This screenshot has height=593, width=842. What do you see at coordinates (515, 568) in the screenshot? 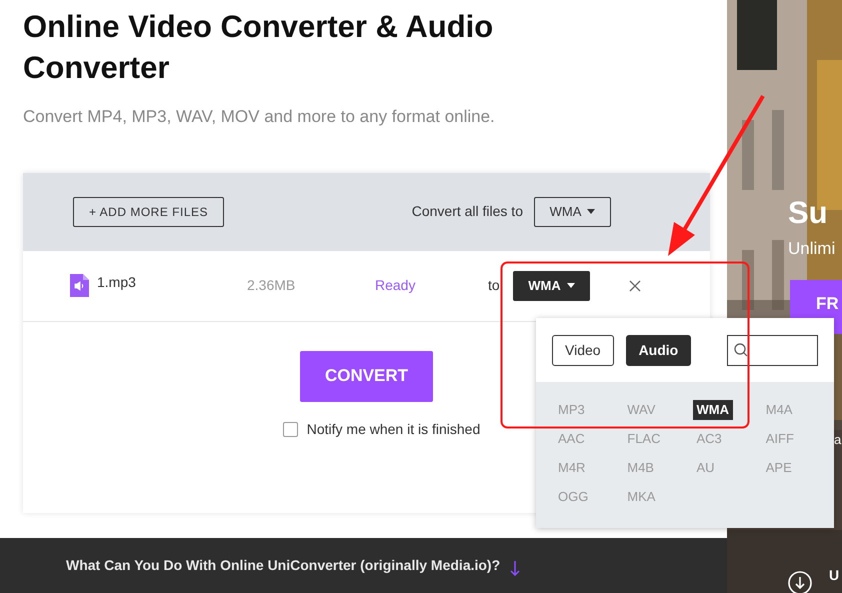
I see `down-arrow-icon` at bounding box center [515, 568].